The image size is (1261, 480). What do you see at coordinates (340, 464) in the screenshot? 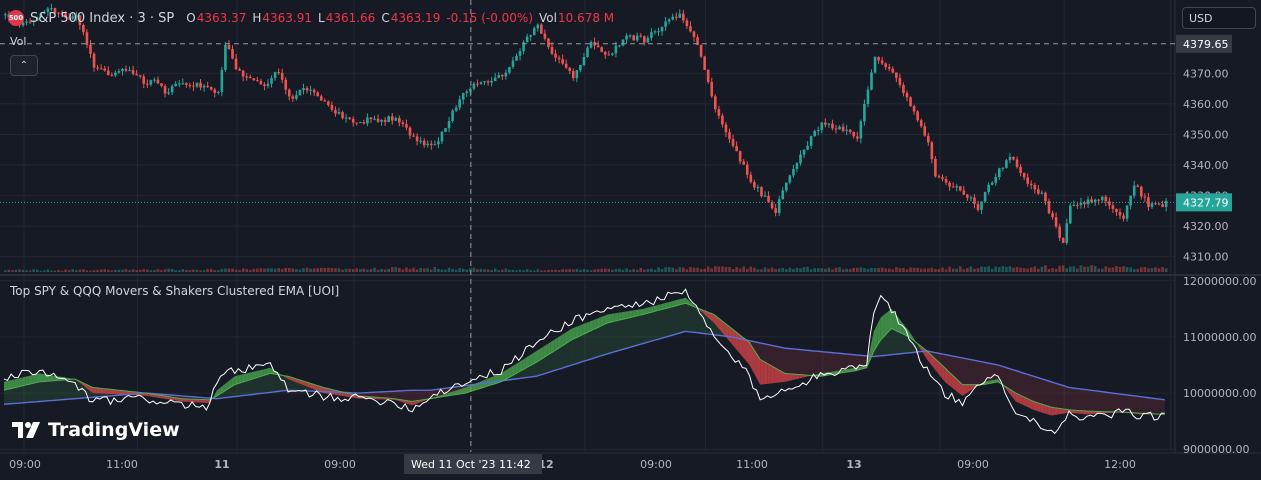
I see `time-tick-label: 09:00` at bounding box center [340, 464].